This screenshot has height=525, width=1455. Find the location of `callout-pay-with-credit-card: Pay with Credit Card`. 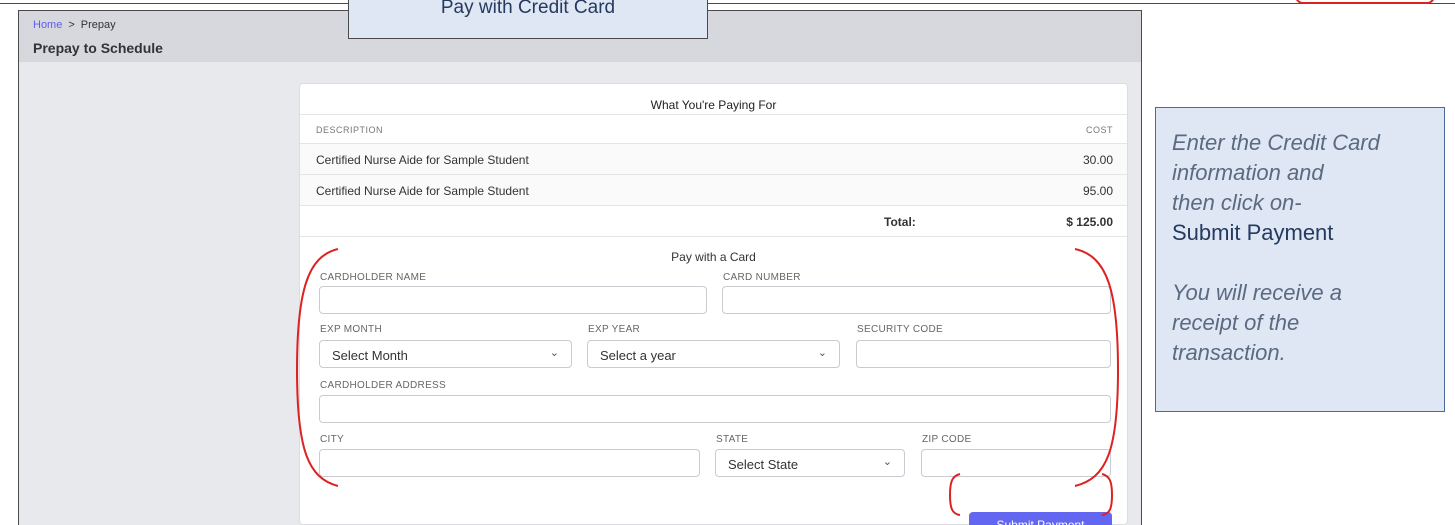

callout-pay-with-credit-card: Pay with Credit Card is located at coordinates (528, 19).